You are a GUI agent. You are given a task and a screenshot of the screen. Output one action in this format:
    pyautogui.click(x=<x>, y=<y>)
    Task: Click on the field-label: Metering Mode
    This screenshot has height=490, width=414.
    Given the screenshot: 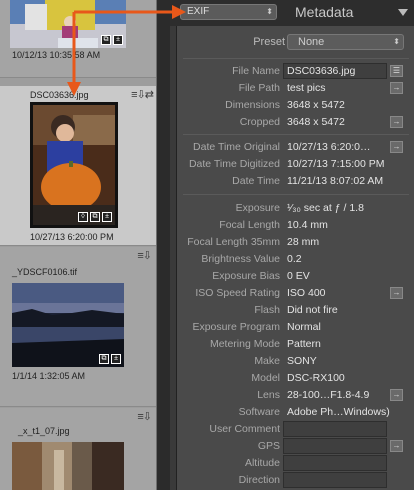 What is the action you would take?
    pyautogui.click(x=244, y=344)
    